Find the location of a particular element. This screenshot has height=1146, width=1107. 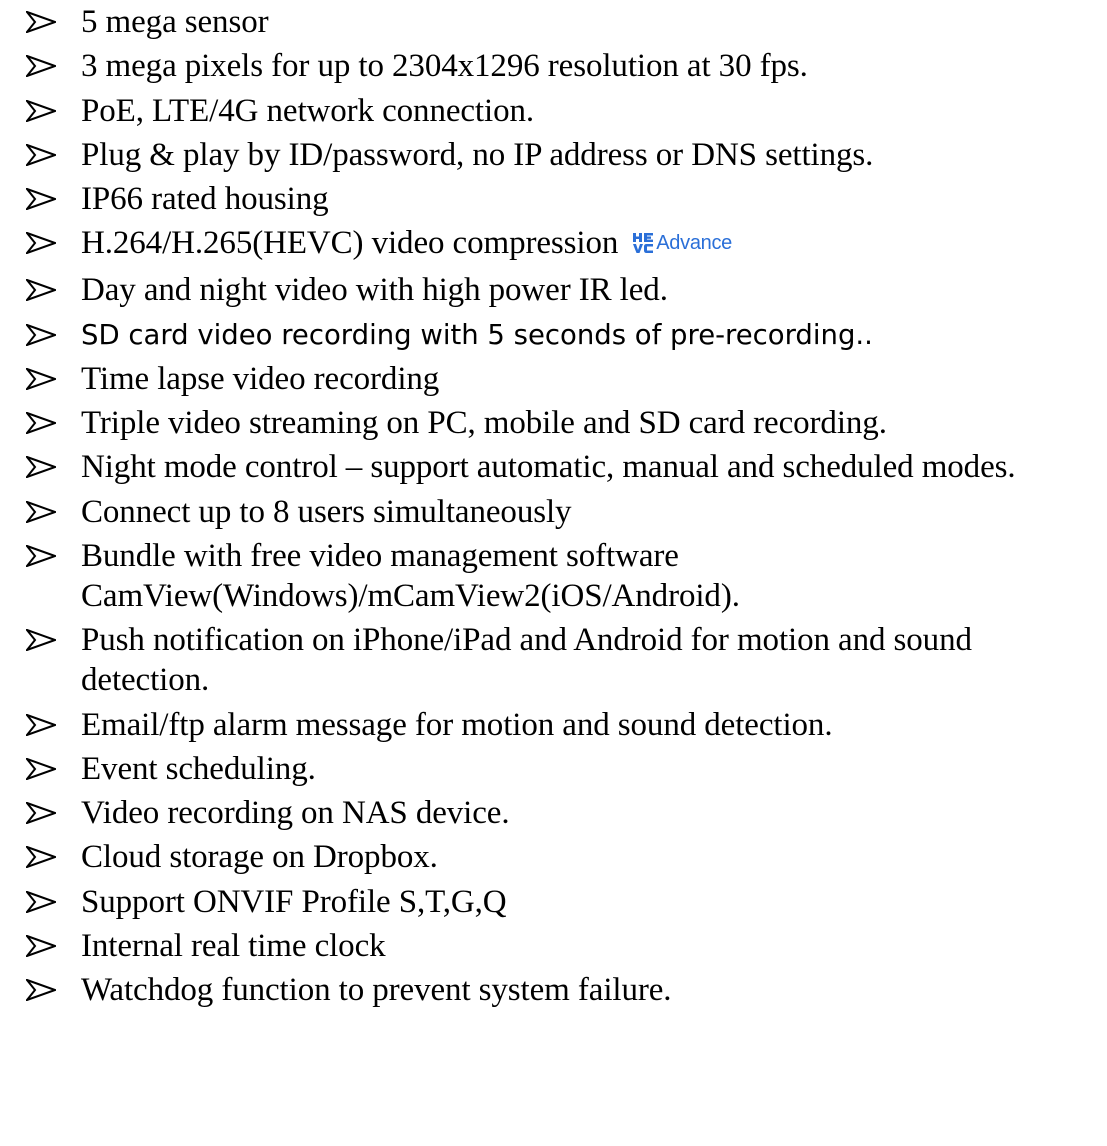

list-item: IP66 rated housing is located at coordinates (553, 199).